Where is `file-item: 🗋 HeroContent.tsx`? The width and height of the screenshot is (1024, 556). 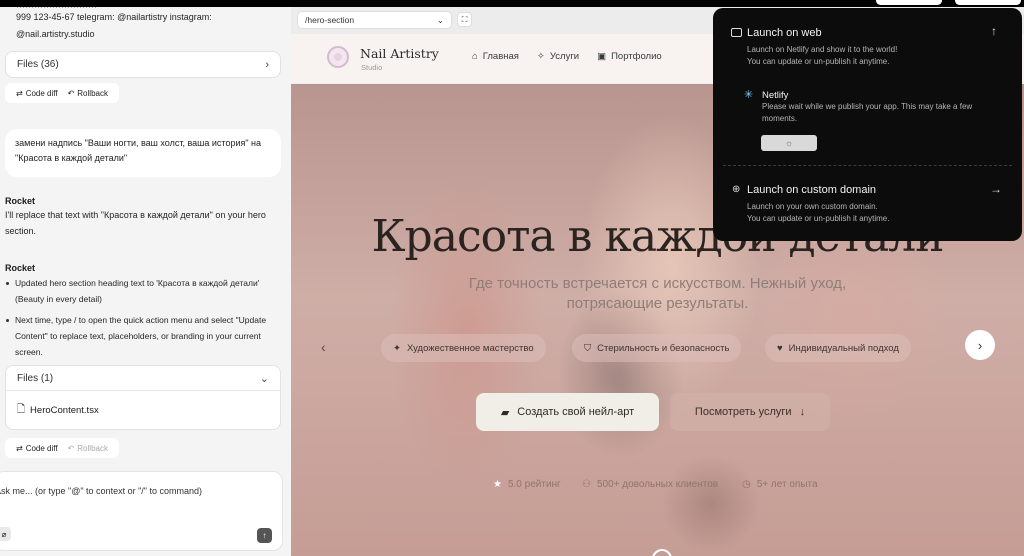
file-item: 🗋 HeroContent.tsx is located at coordinates (143, 410).